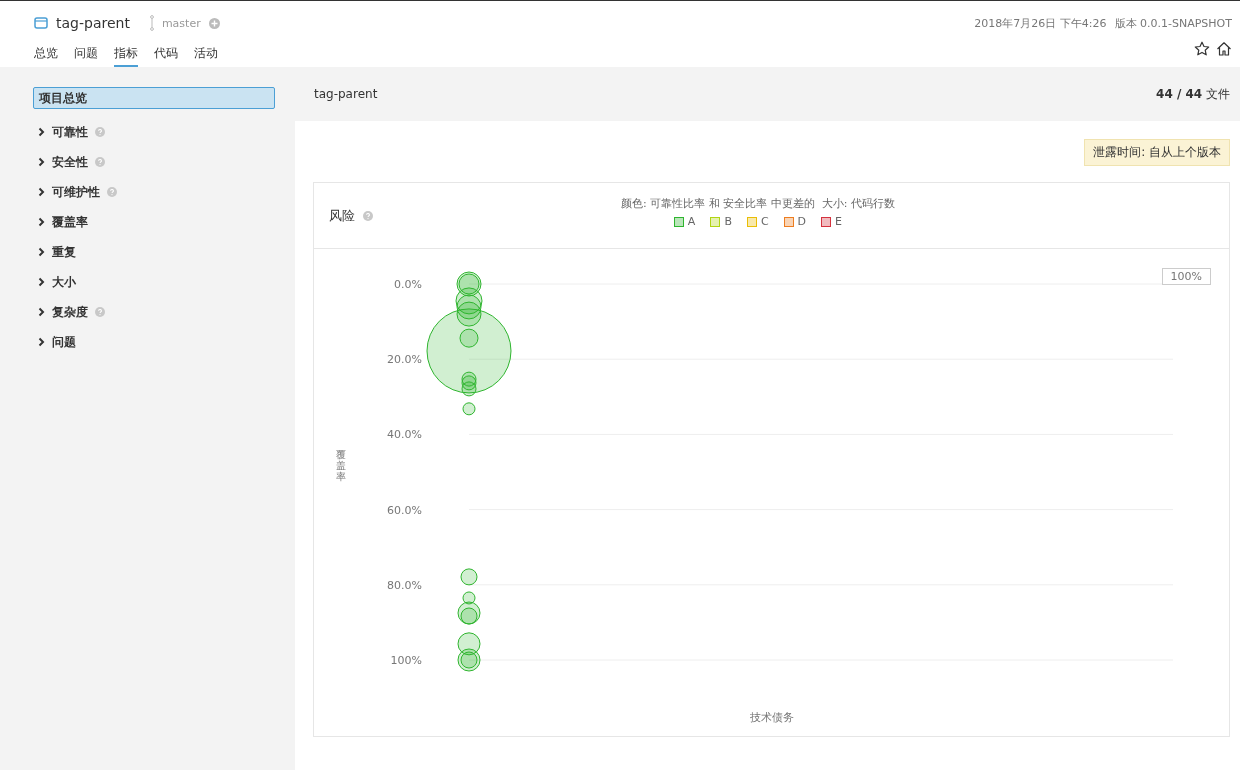  I want to click on nav-tab: 活动, so click(206, 56).